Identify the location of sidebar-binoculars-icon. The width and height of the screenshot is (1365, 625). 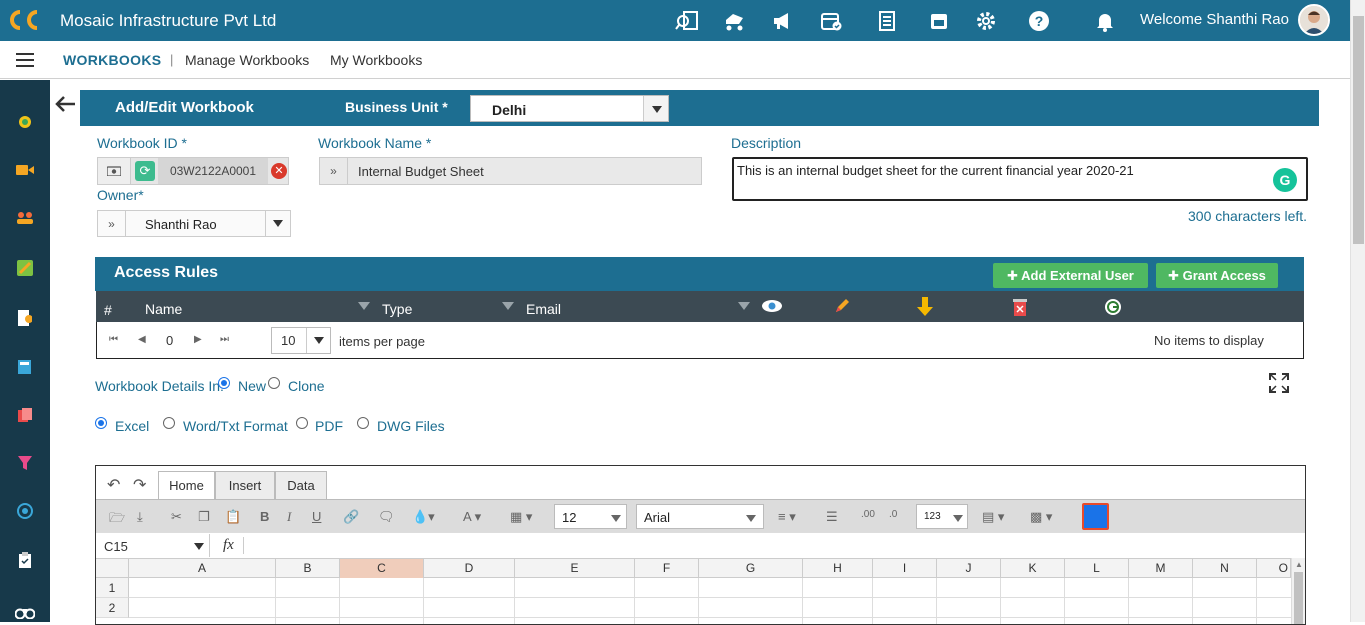
(25, 612).